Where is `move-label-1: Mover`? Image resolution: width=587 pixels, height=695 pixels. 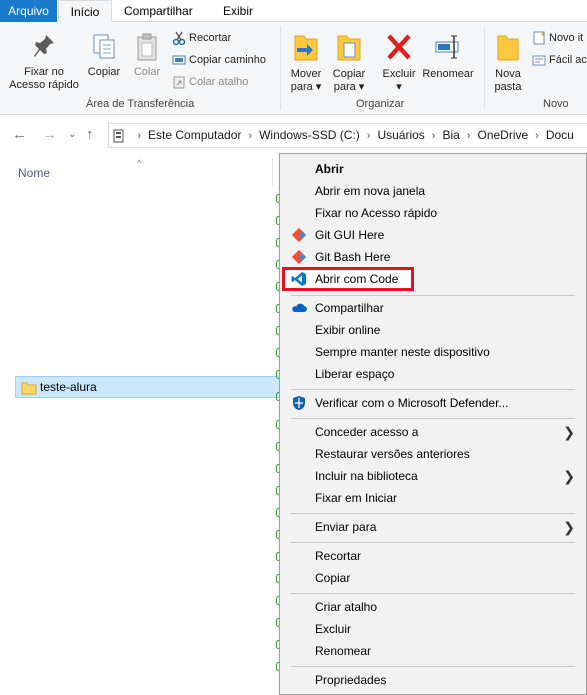 move-label-1: Mover is located at coordinates (306, 74).